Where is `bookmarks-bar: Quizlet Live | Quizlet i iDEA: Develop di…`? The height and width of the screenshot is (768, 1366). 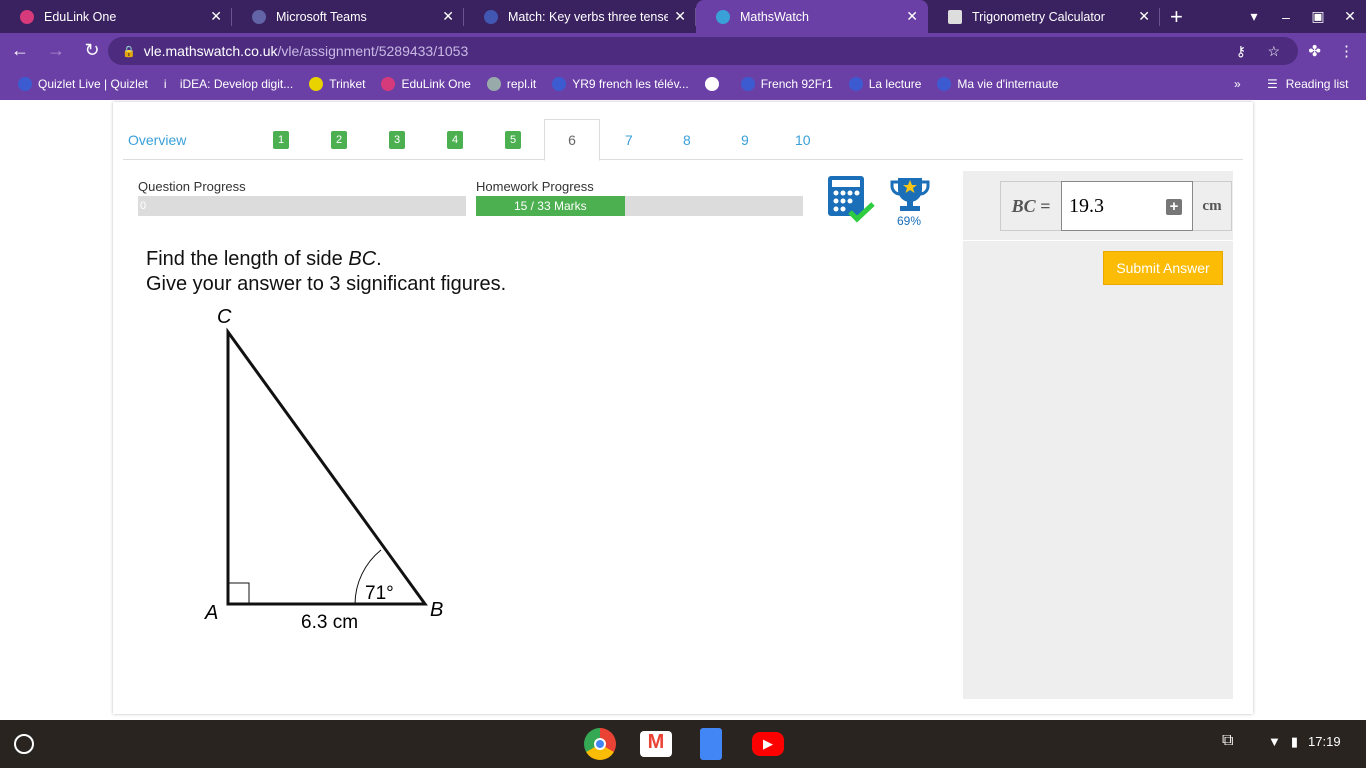
bookmarks-bar: Quizlet Live | Quizlet i iDEA: Develop di… is located at coordinates (683, 84).